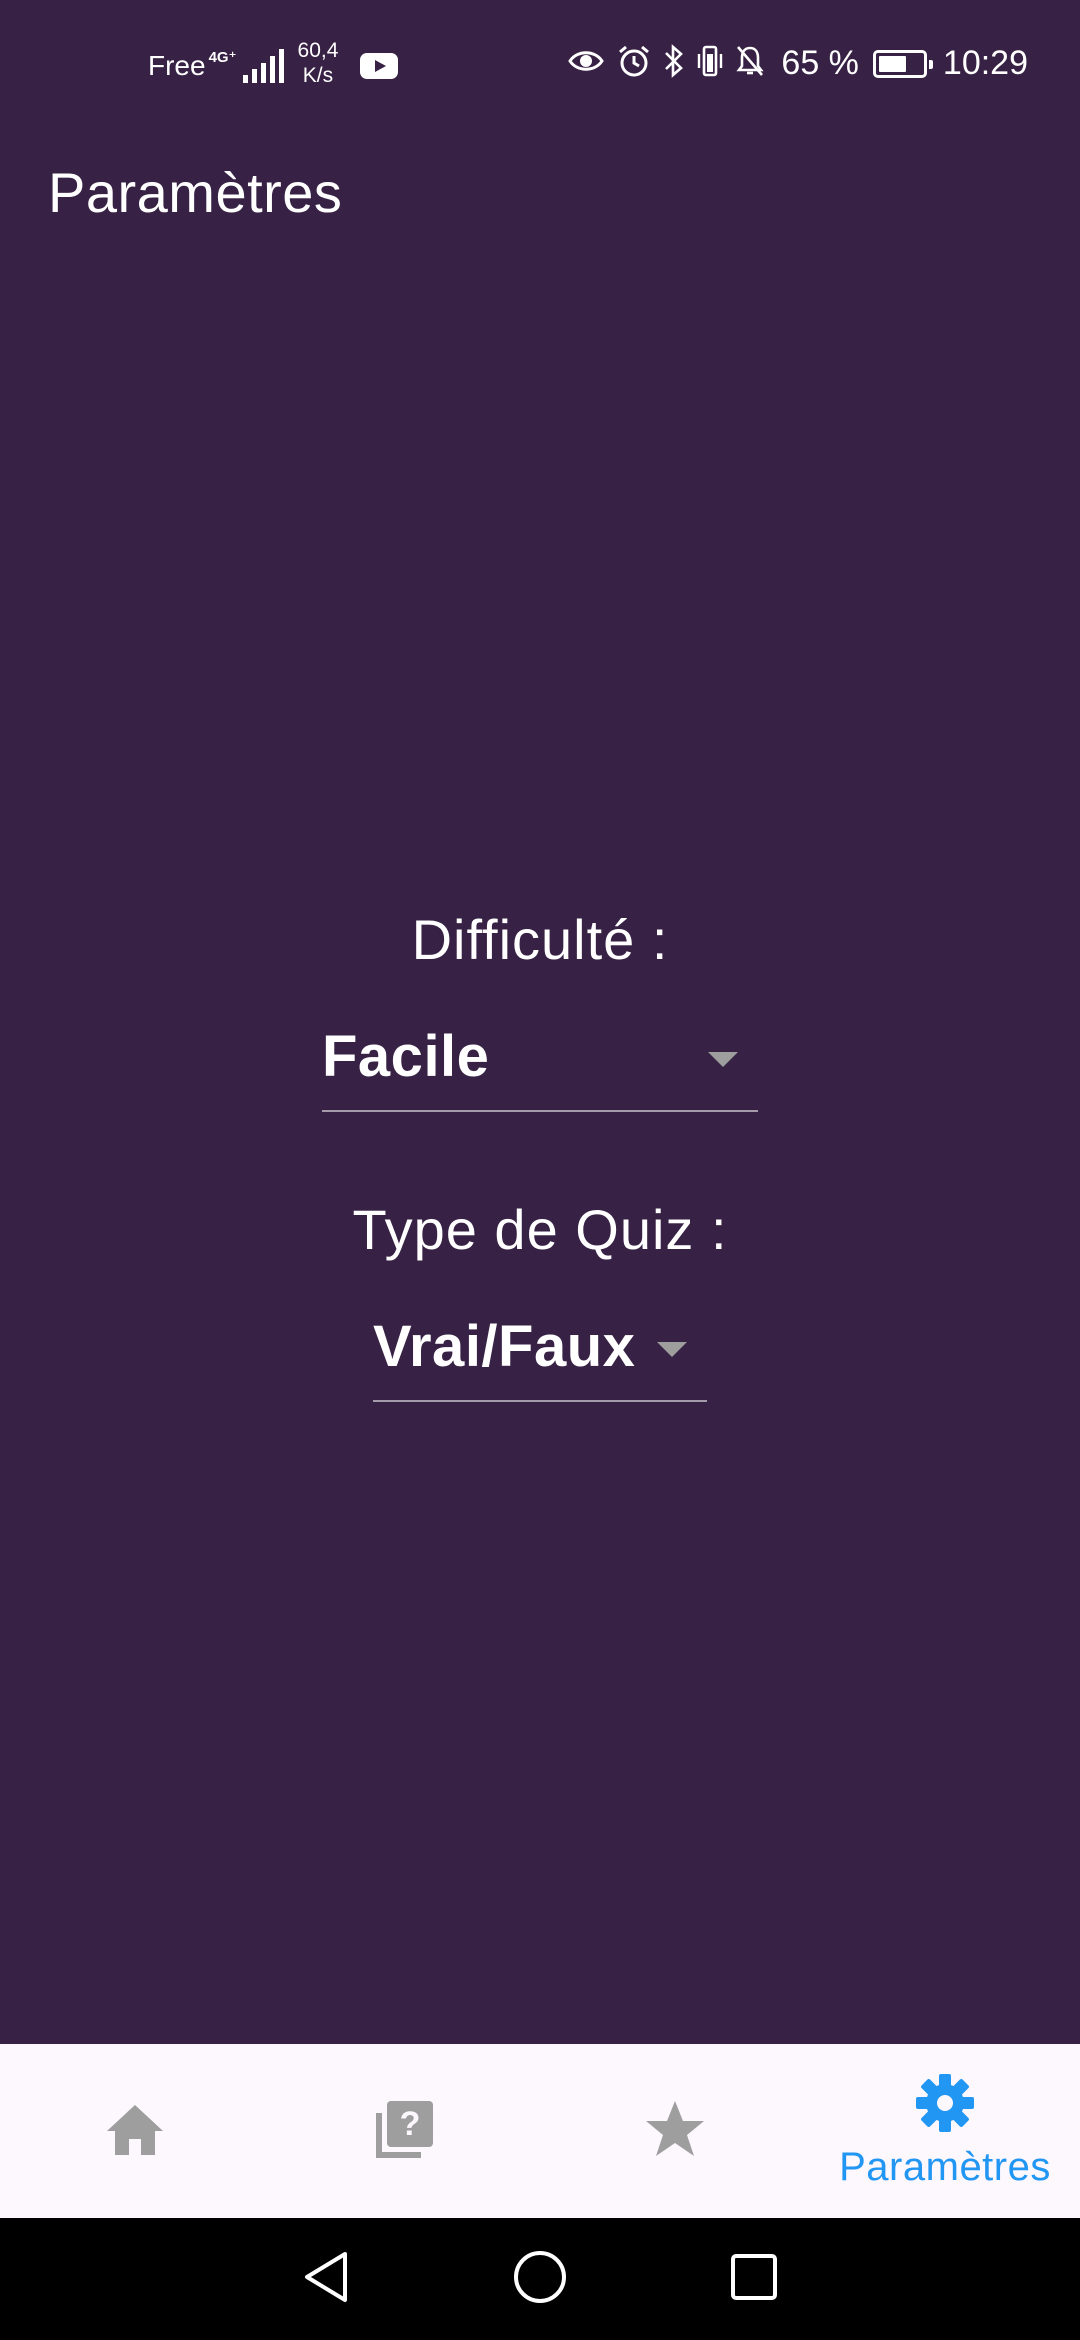 This screenshot has width=1080, height=2340. What do you see at coordinates (318, 50) in the screenshot?
I see `network-speed-value: 60,4` at bounding box center [318, 50].